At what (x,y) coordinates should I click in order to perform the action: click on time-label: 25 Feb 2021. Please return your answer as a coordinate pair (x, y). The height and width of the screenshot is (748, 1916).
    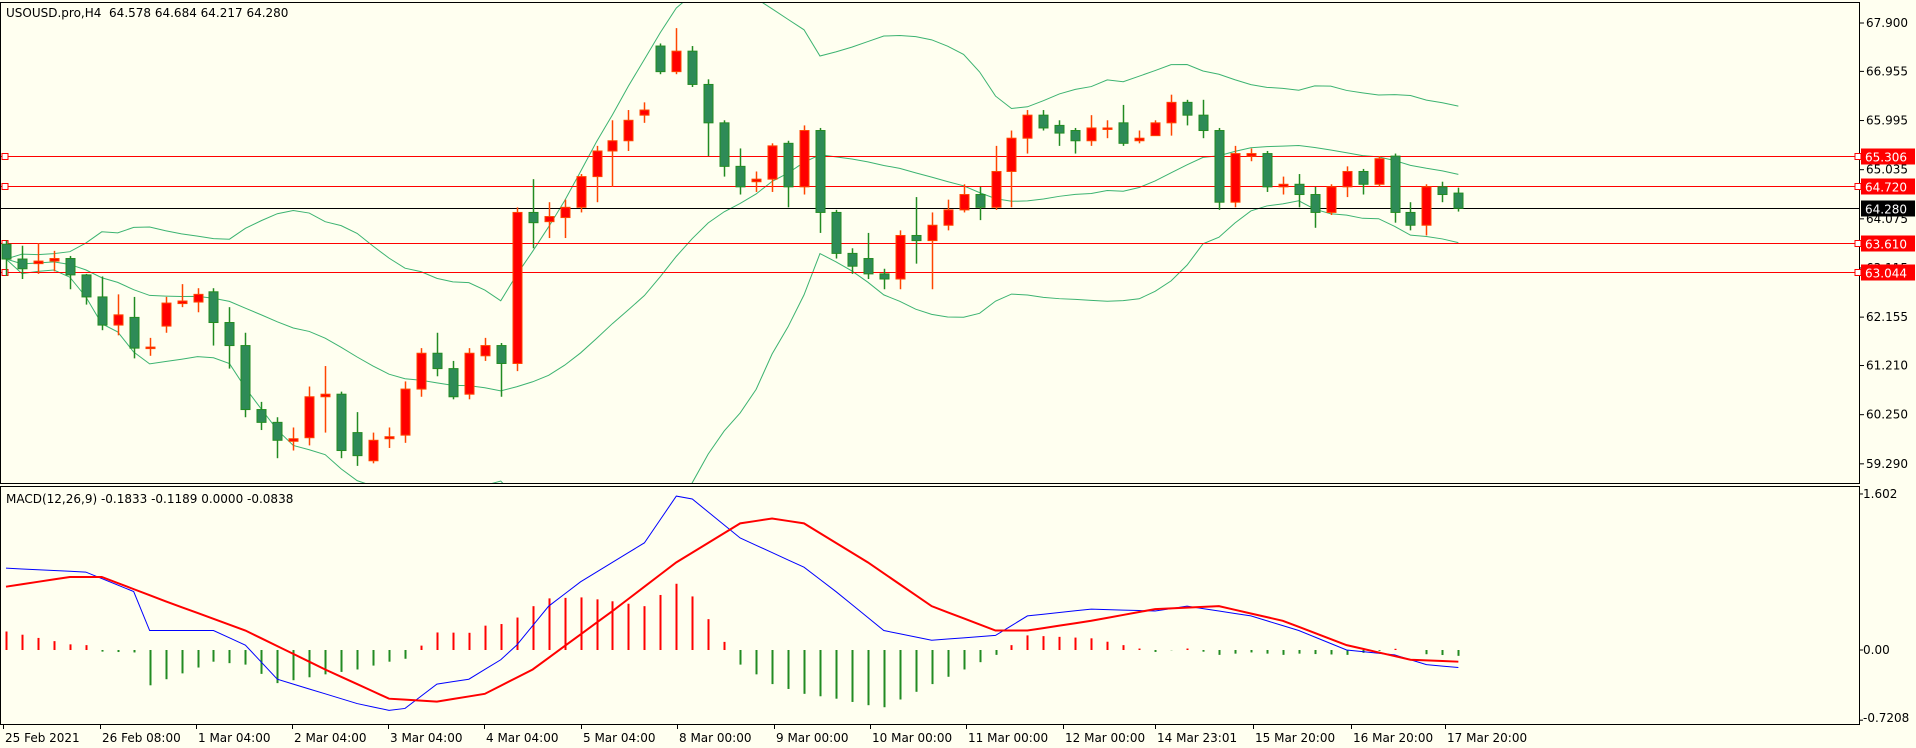
    Looking at the image, I should click on (42, 738).